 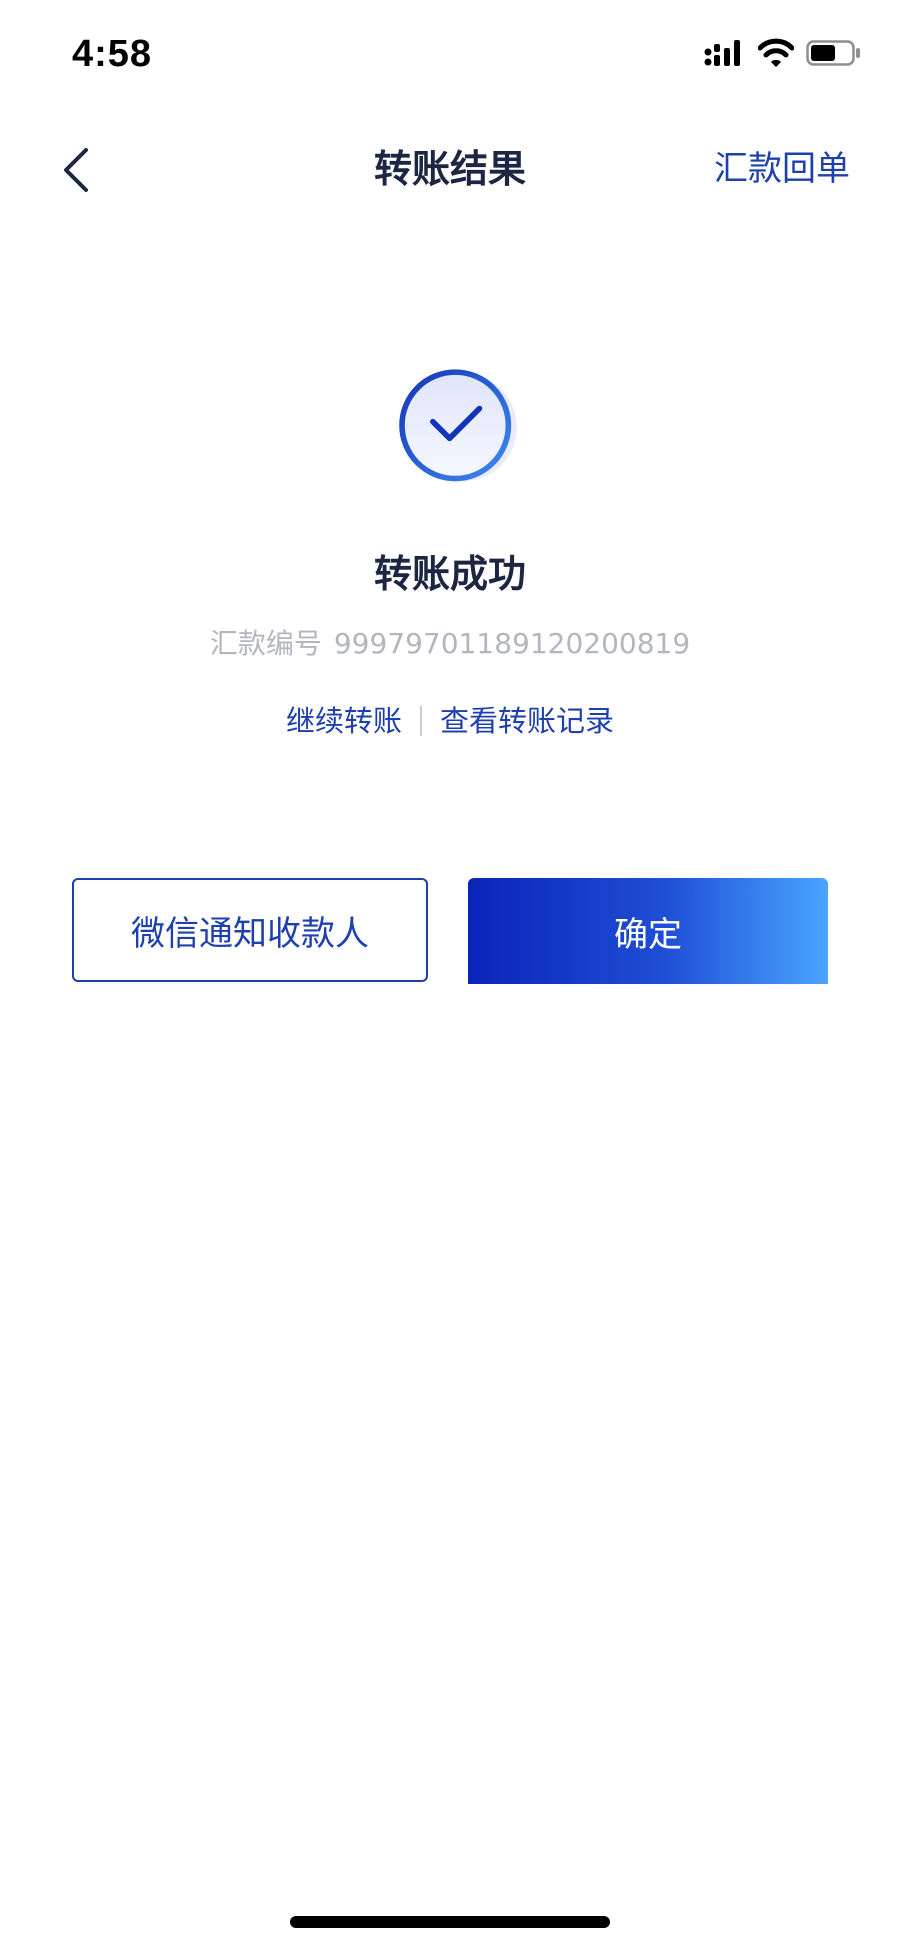 What do you see at coordinates (421, 721) in the screenshot?
I see `link-divider` at bounding box center [421, 721].